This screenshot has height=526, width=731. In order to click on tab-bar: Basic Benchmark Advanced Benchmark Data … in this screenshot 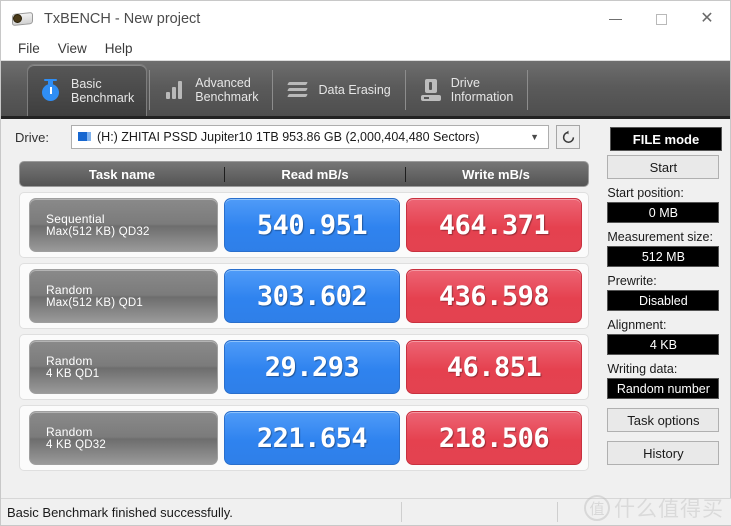, I will do `click(365, 90)`.